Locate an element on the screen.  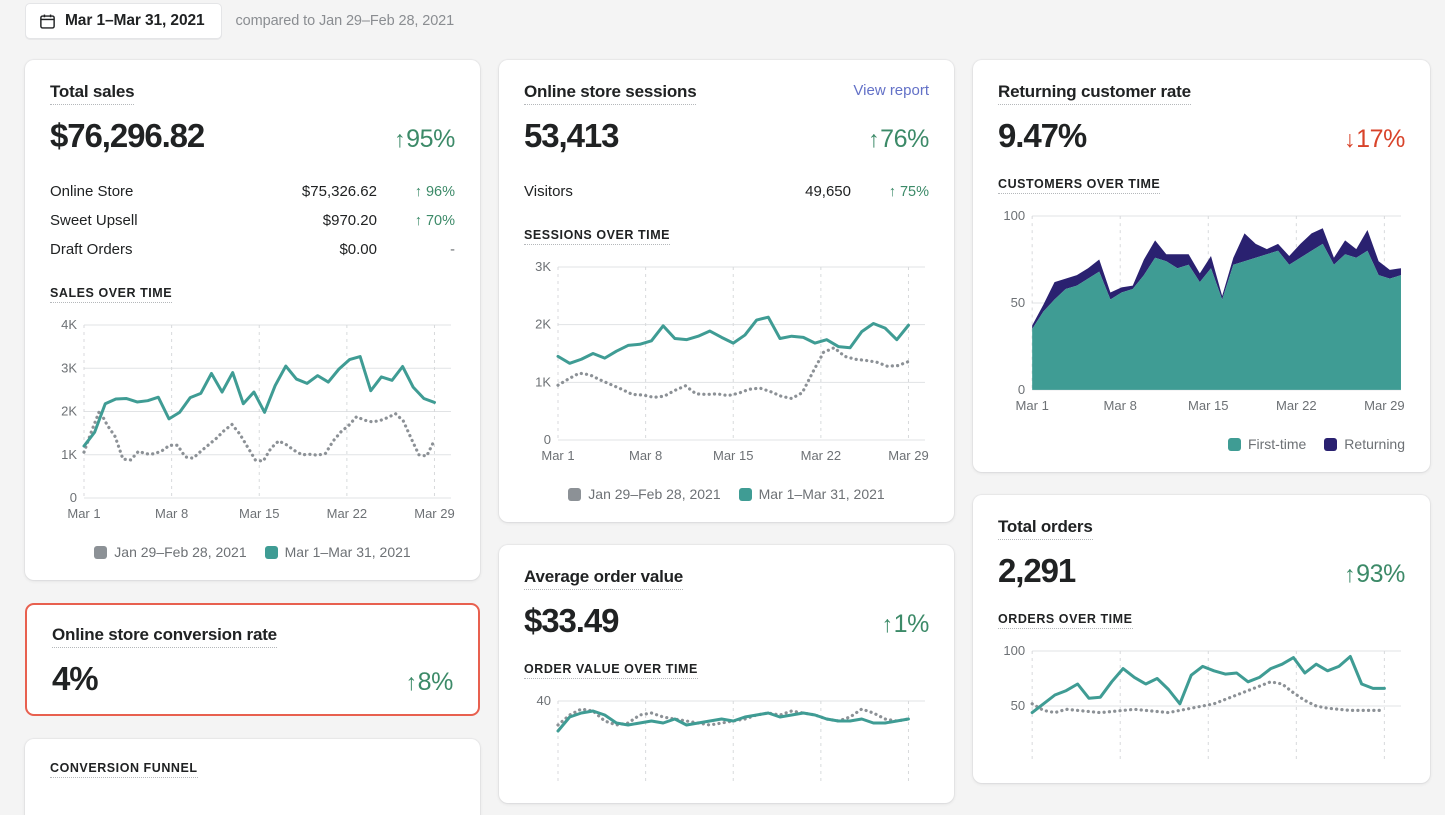
card-title-returning-customer-rate: Returning customer rate is located at coordinates (1094, 93).